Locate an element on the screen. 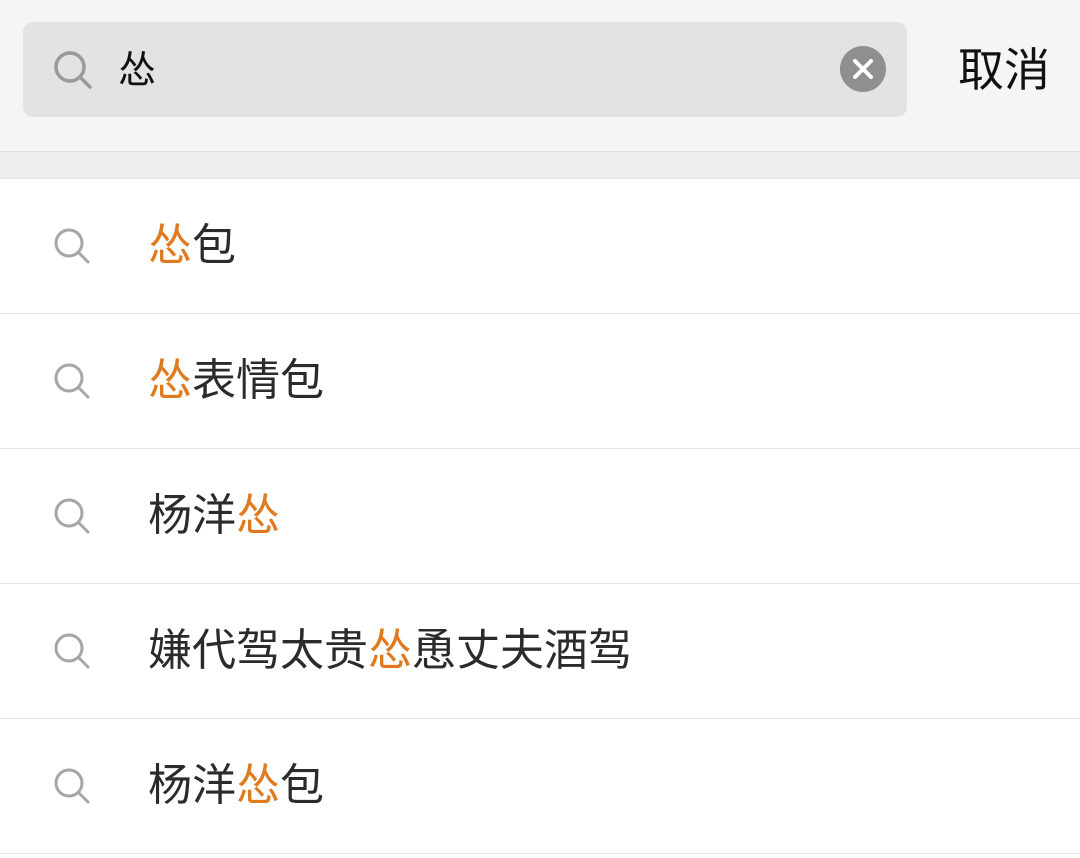 The height and width of the screenshot is (858, 1080). suggestion-text: 怂包 is located at coordinates (192, 246).